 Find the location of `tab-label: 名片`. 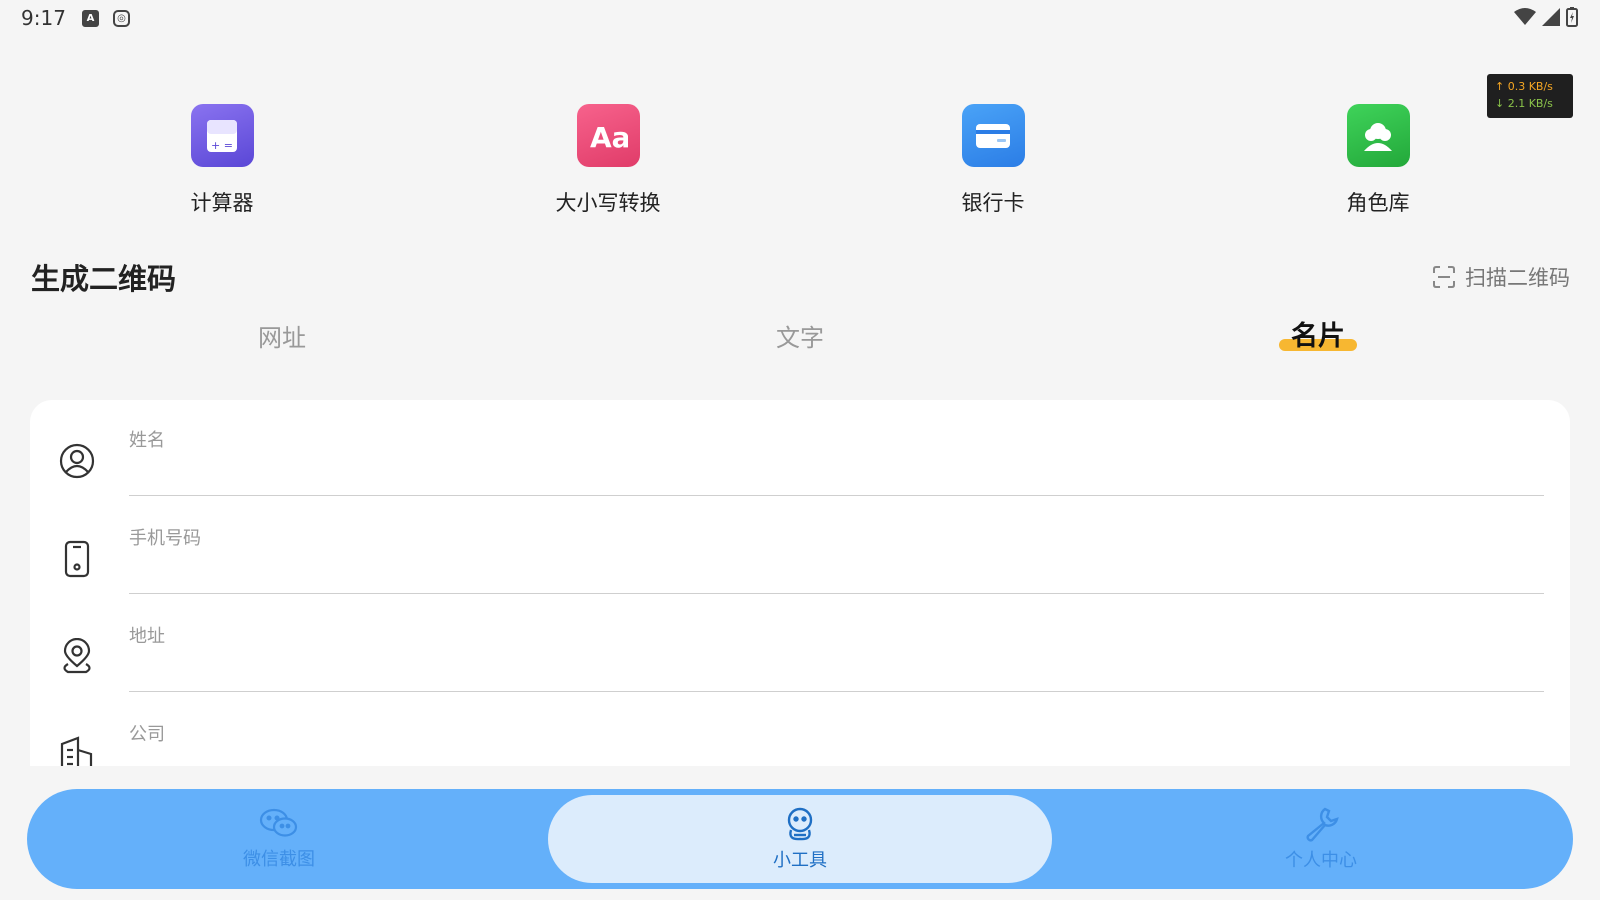

tab-label: 名片 is located at coordinates (1318, 333).